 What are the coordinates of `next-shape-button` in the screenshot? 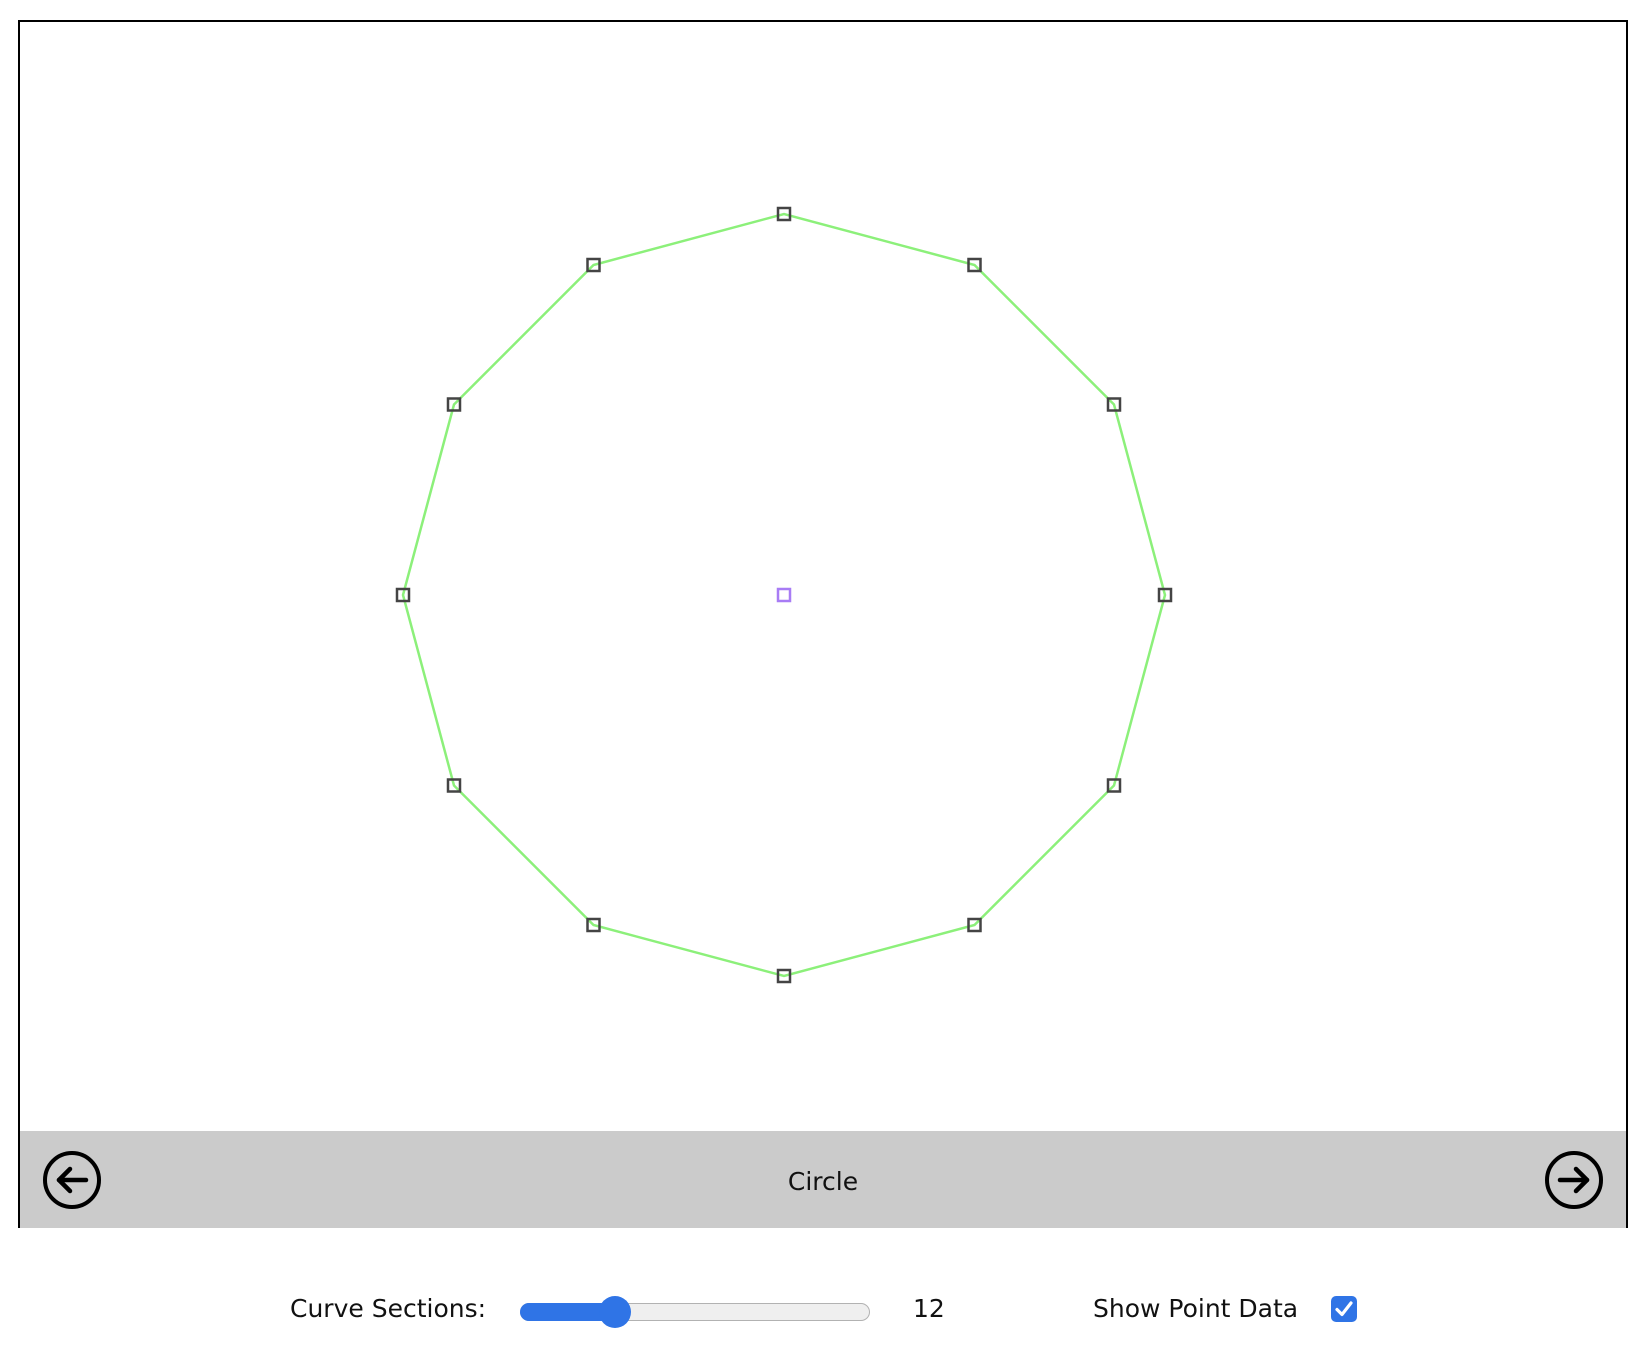 It's located at (1574, 1180).